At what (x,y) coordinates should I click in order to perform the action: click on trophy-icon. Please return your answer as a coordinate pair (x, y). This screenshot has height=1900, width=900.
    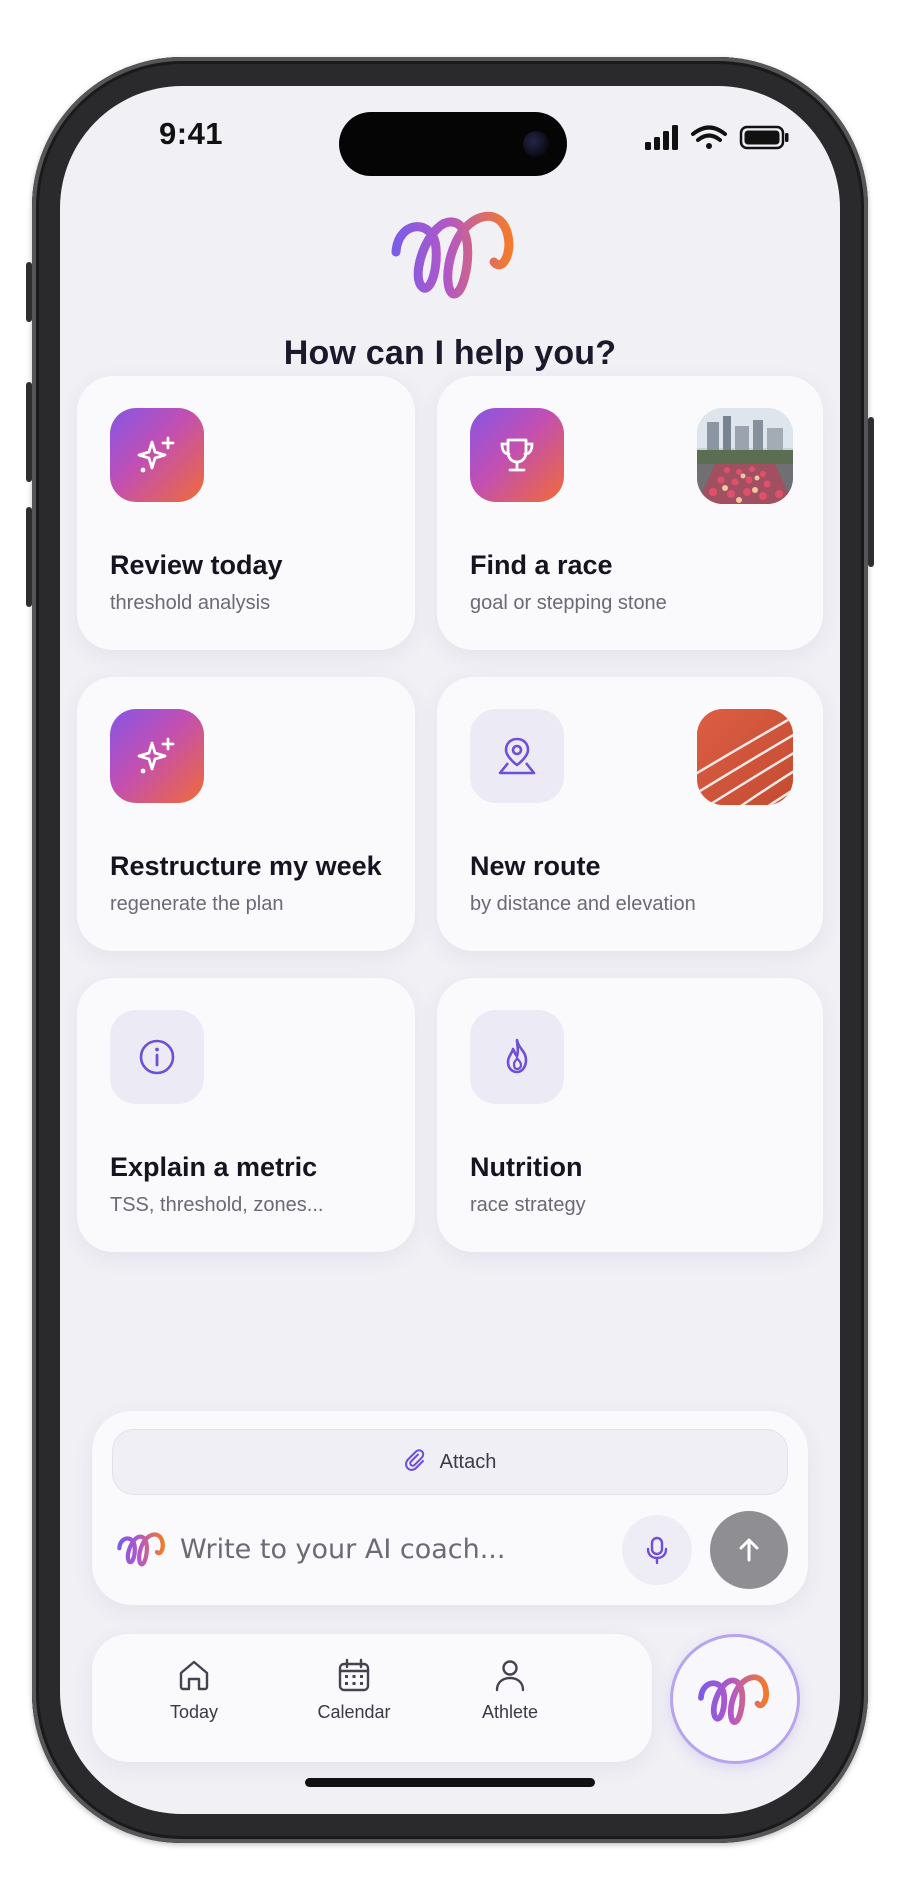
    Looking at the image, I should click on (517, 455).